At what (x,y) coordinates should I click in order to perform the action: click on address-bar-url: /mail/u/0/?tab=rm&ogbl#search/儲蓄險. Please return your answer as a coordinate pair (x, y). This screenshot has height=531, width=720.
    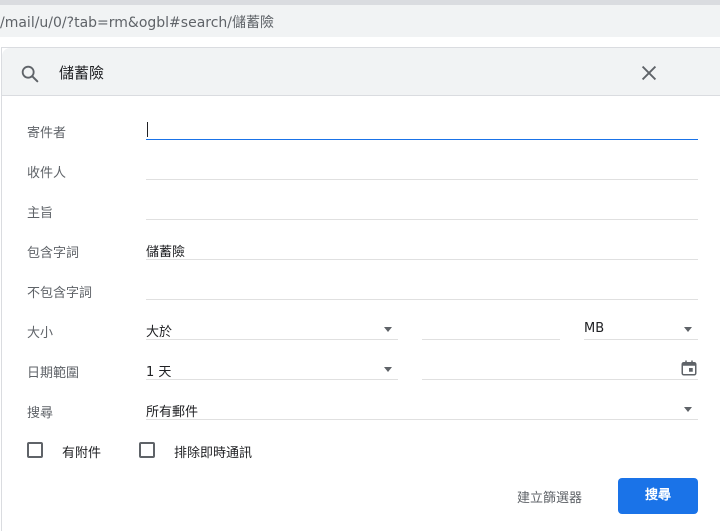
    Looking at the image, I should click on (137, 22).